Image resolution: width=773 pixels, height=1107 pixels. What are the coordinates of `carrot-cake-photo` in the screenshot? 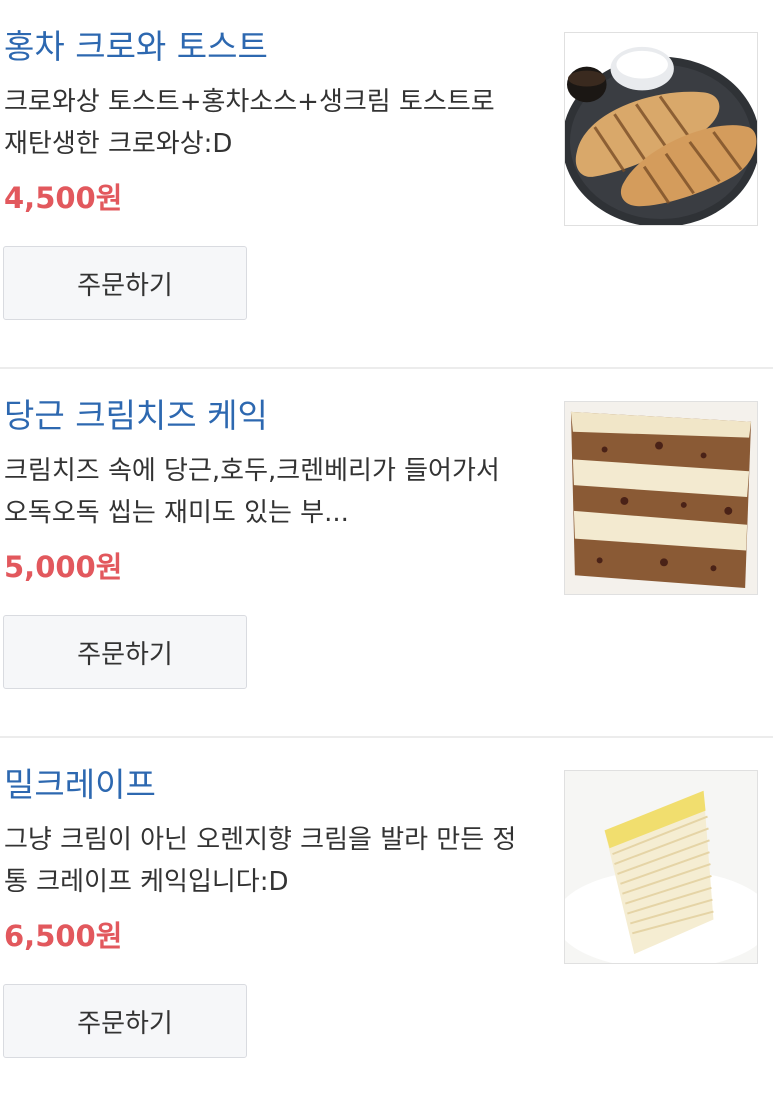 It's located at (661, 498).